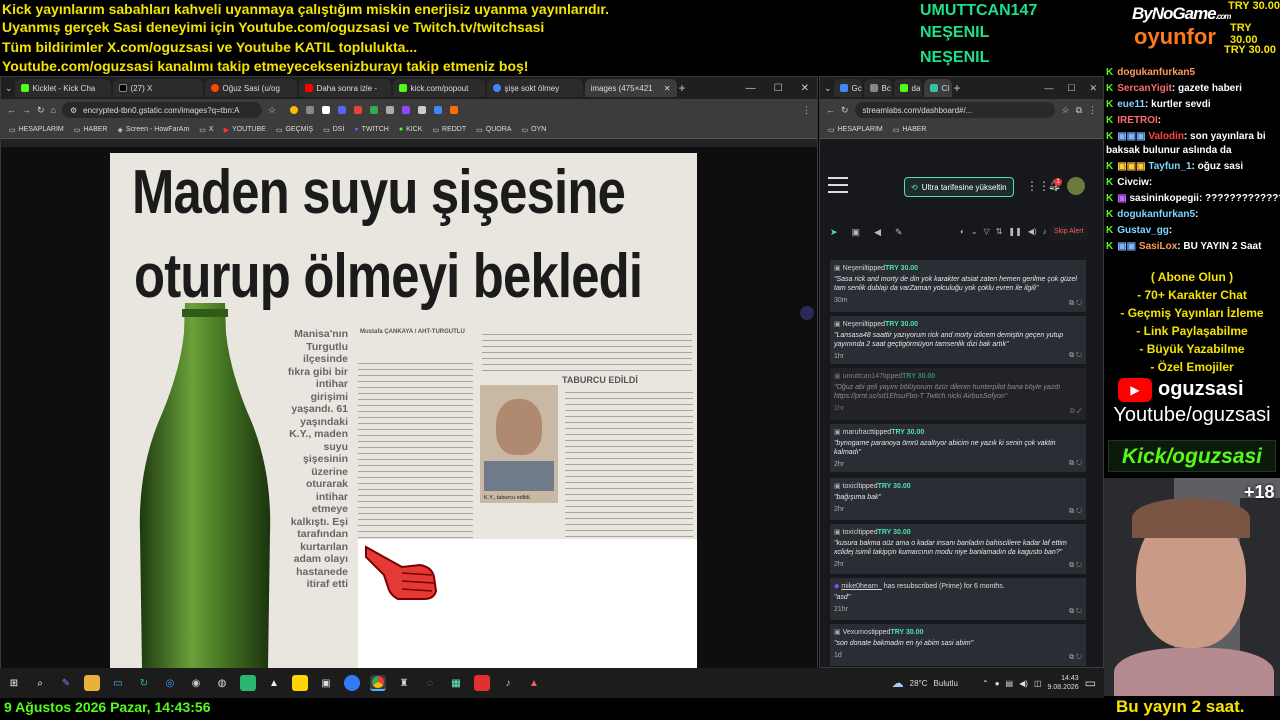 The width and height of the screenshot is (1280, 720). Describe the element at coordinates (877, 232) in the screenshot. I see `megaphone-icon: ◀` at that location.